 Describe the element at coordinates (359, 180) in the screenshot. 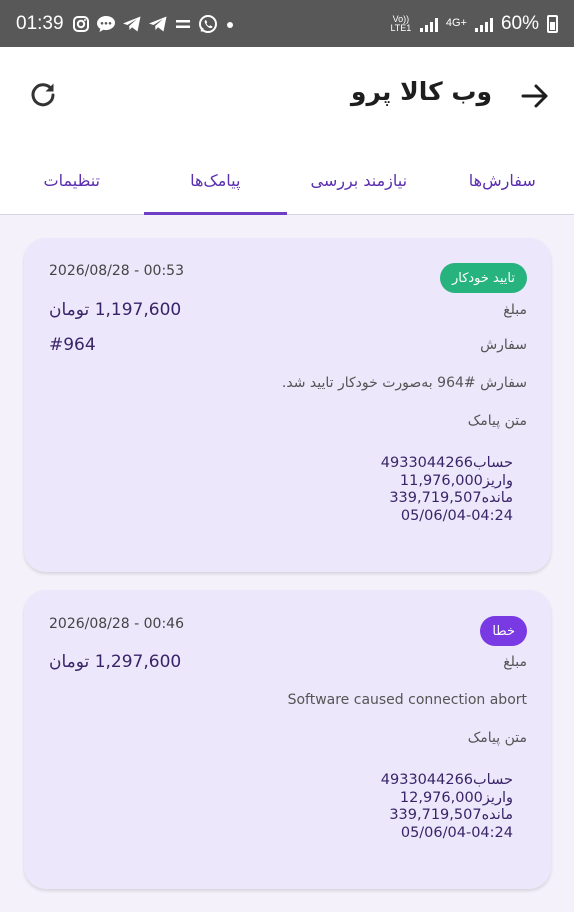

I see `tab-needs-review: نیازمند بررسی` at that location.